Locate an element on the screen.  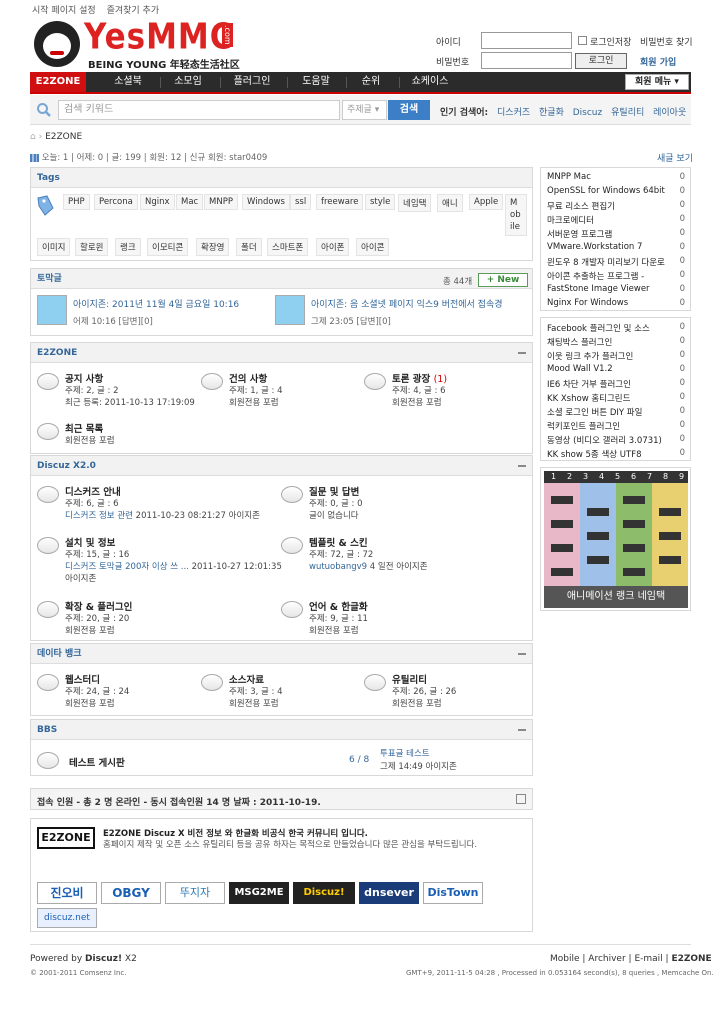
tag-item: 확장영 is located at coordinates (213, 247).